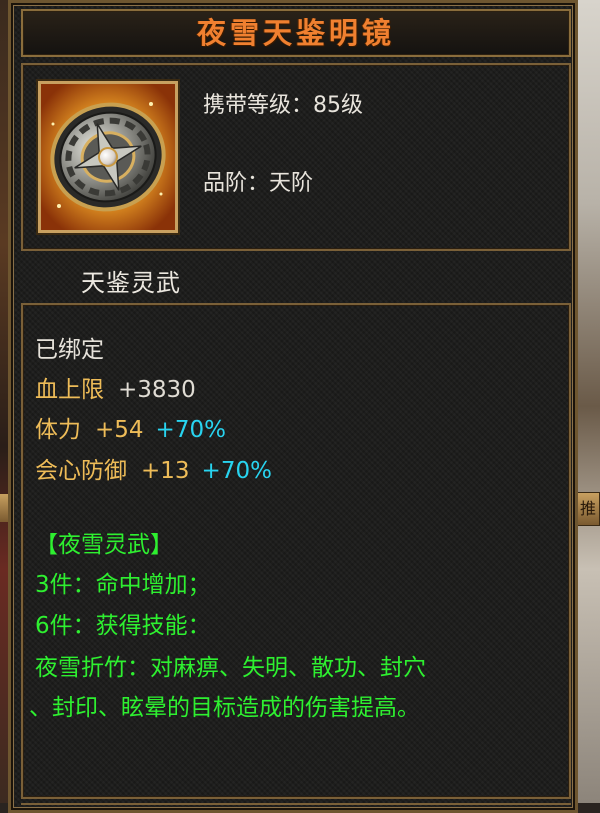 This screenshot has height=813, width=600. I want to click on carry-level-label: 携带等级：, so click(258, 105).